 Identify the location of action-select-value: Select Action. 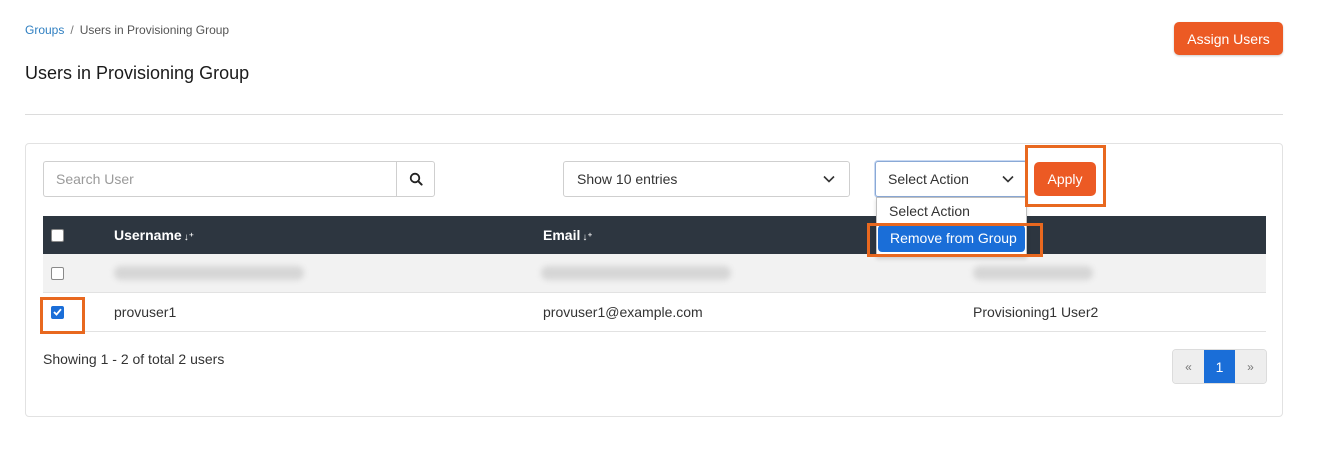
(928, 179).